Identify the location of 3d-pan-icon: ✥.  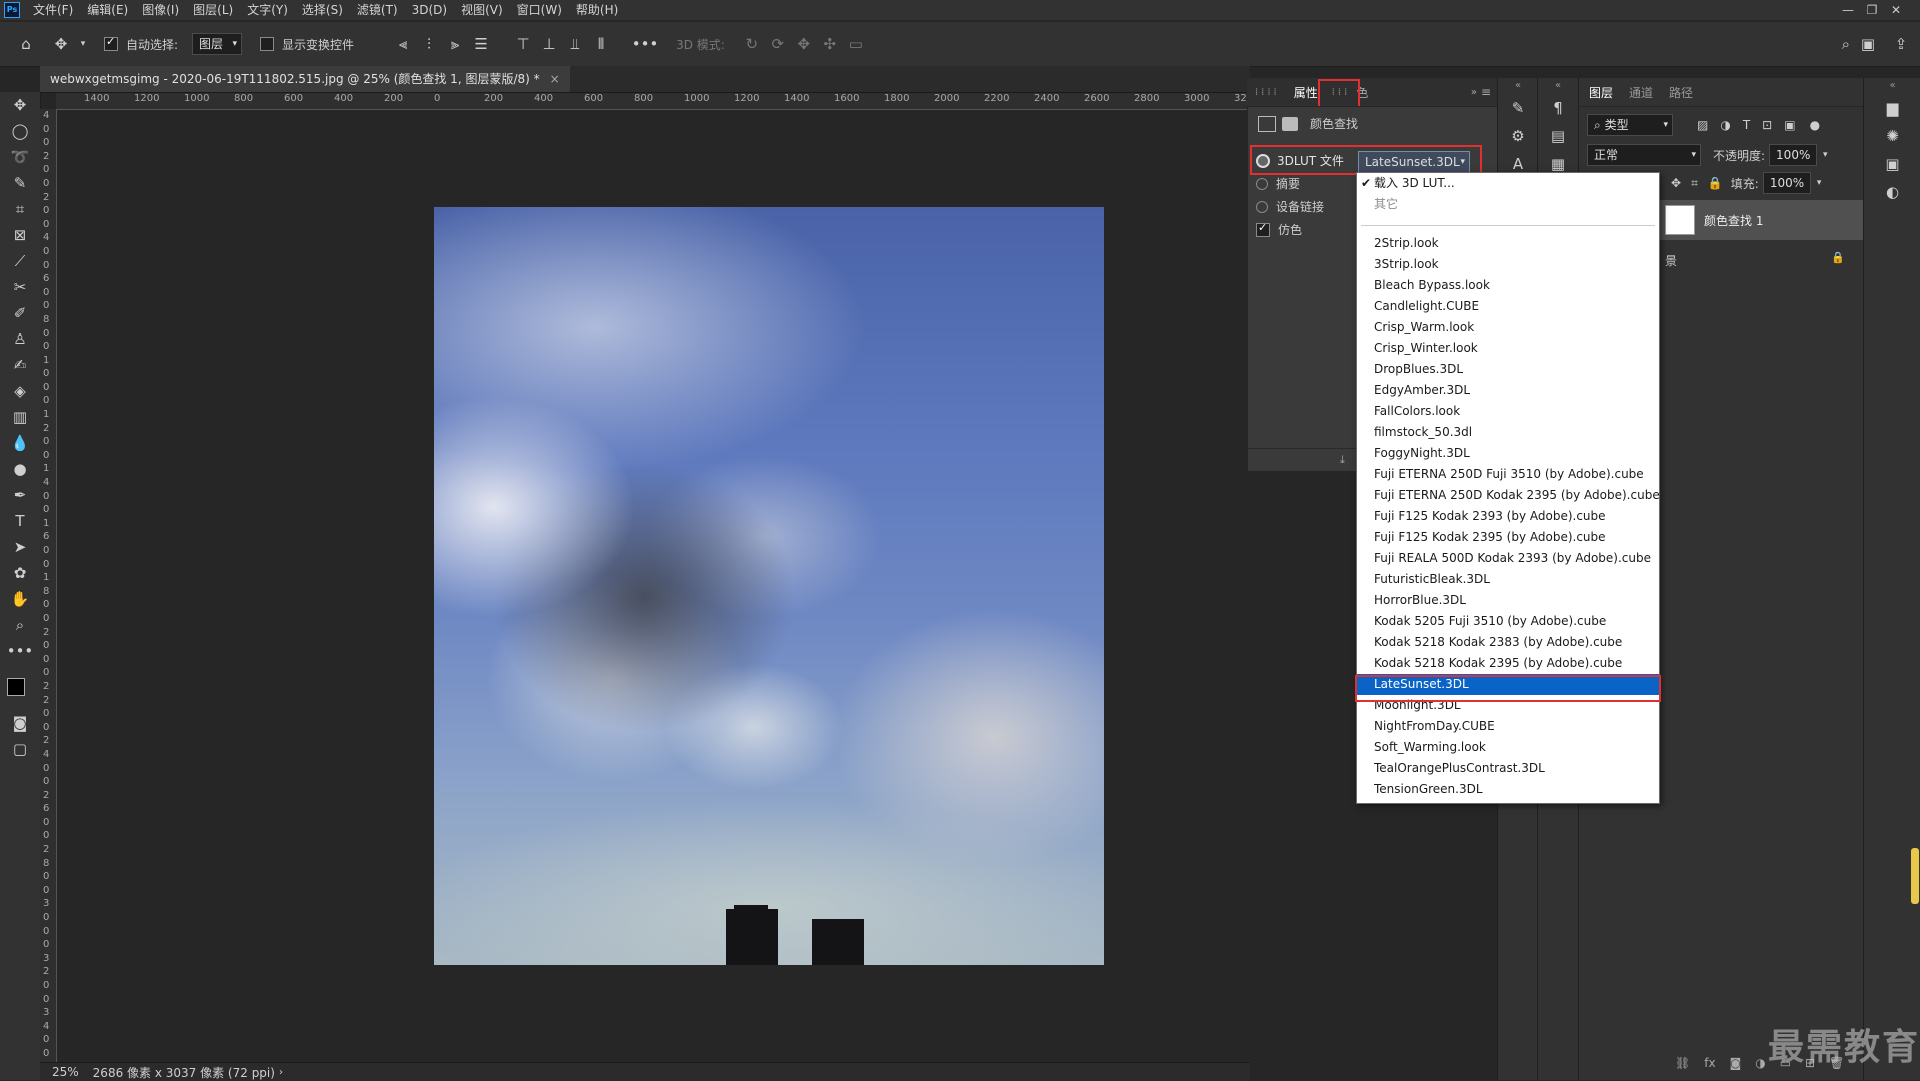
(804, 44).